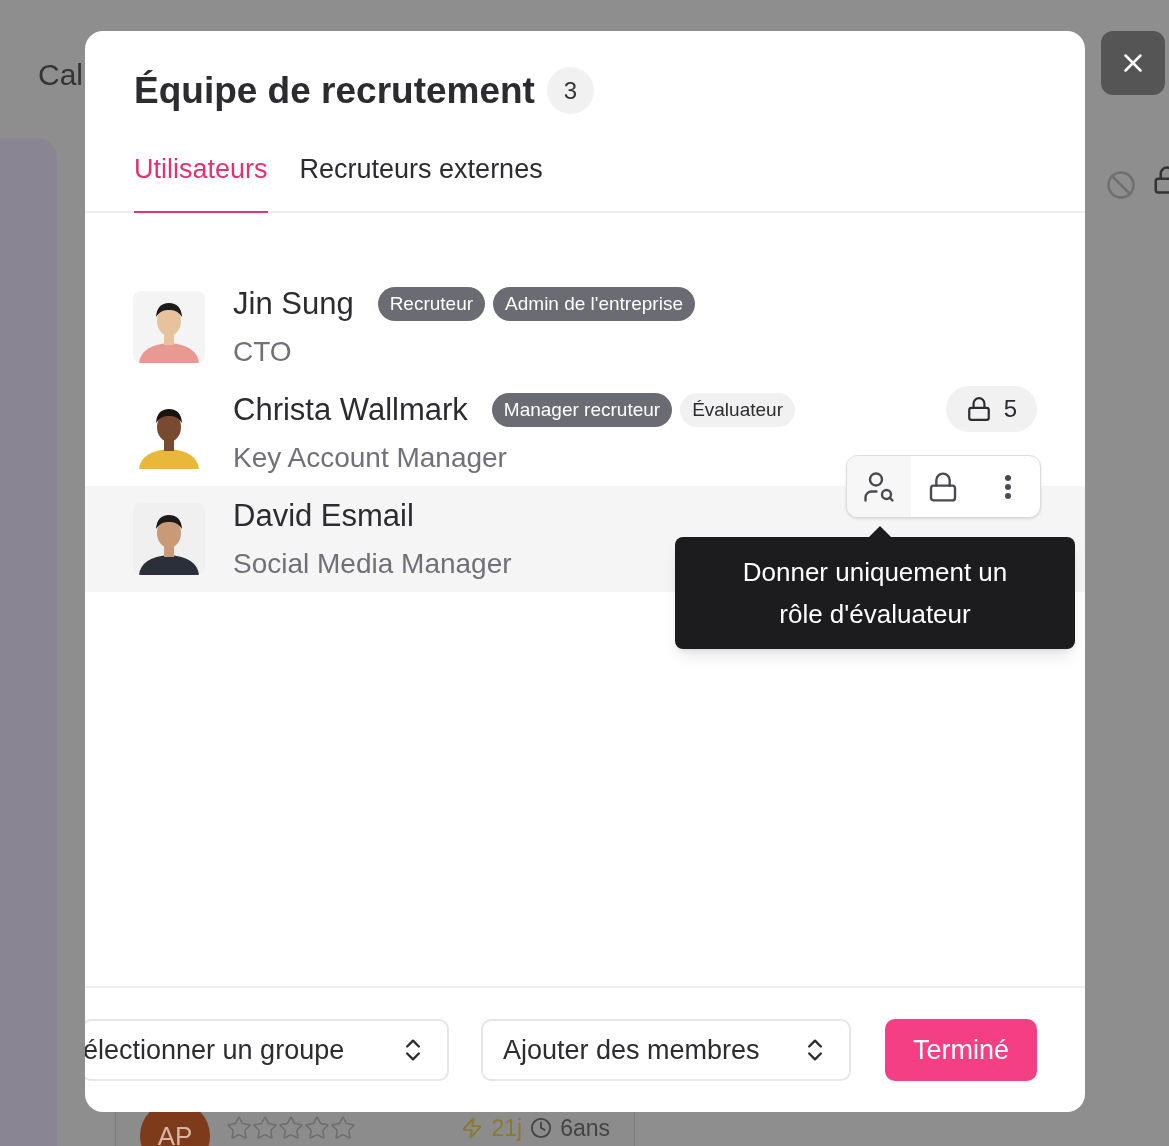  What do you see at coordinates (472, 1128) in the screenshot?
I see `lightning-icon` at bounding box center [472, 1128].